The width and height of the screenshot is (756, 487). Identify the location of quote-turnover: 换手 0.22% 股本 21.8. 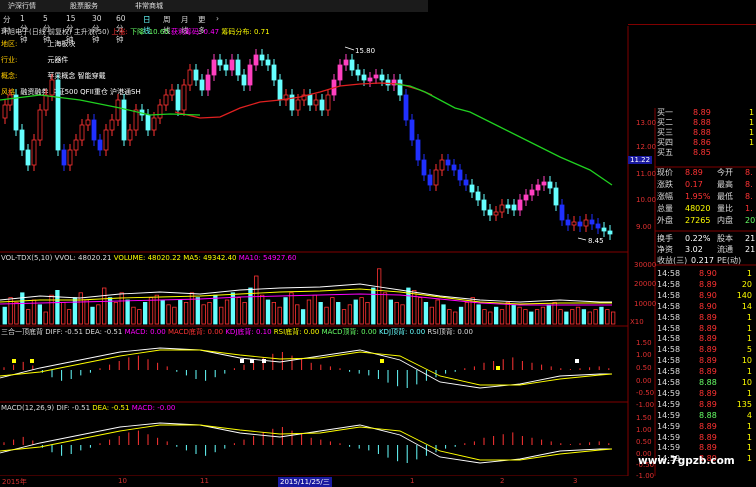
(705, 239).